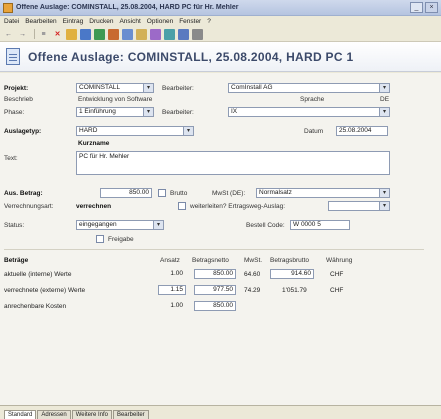 This screenshot has width=441, height=419. I want to click on toolbar: ← → ≡ ✕, so click(220, 34).